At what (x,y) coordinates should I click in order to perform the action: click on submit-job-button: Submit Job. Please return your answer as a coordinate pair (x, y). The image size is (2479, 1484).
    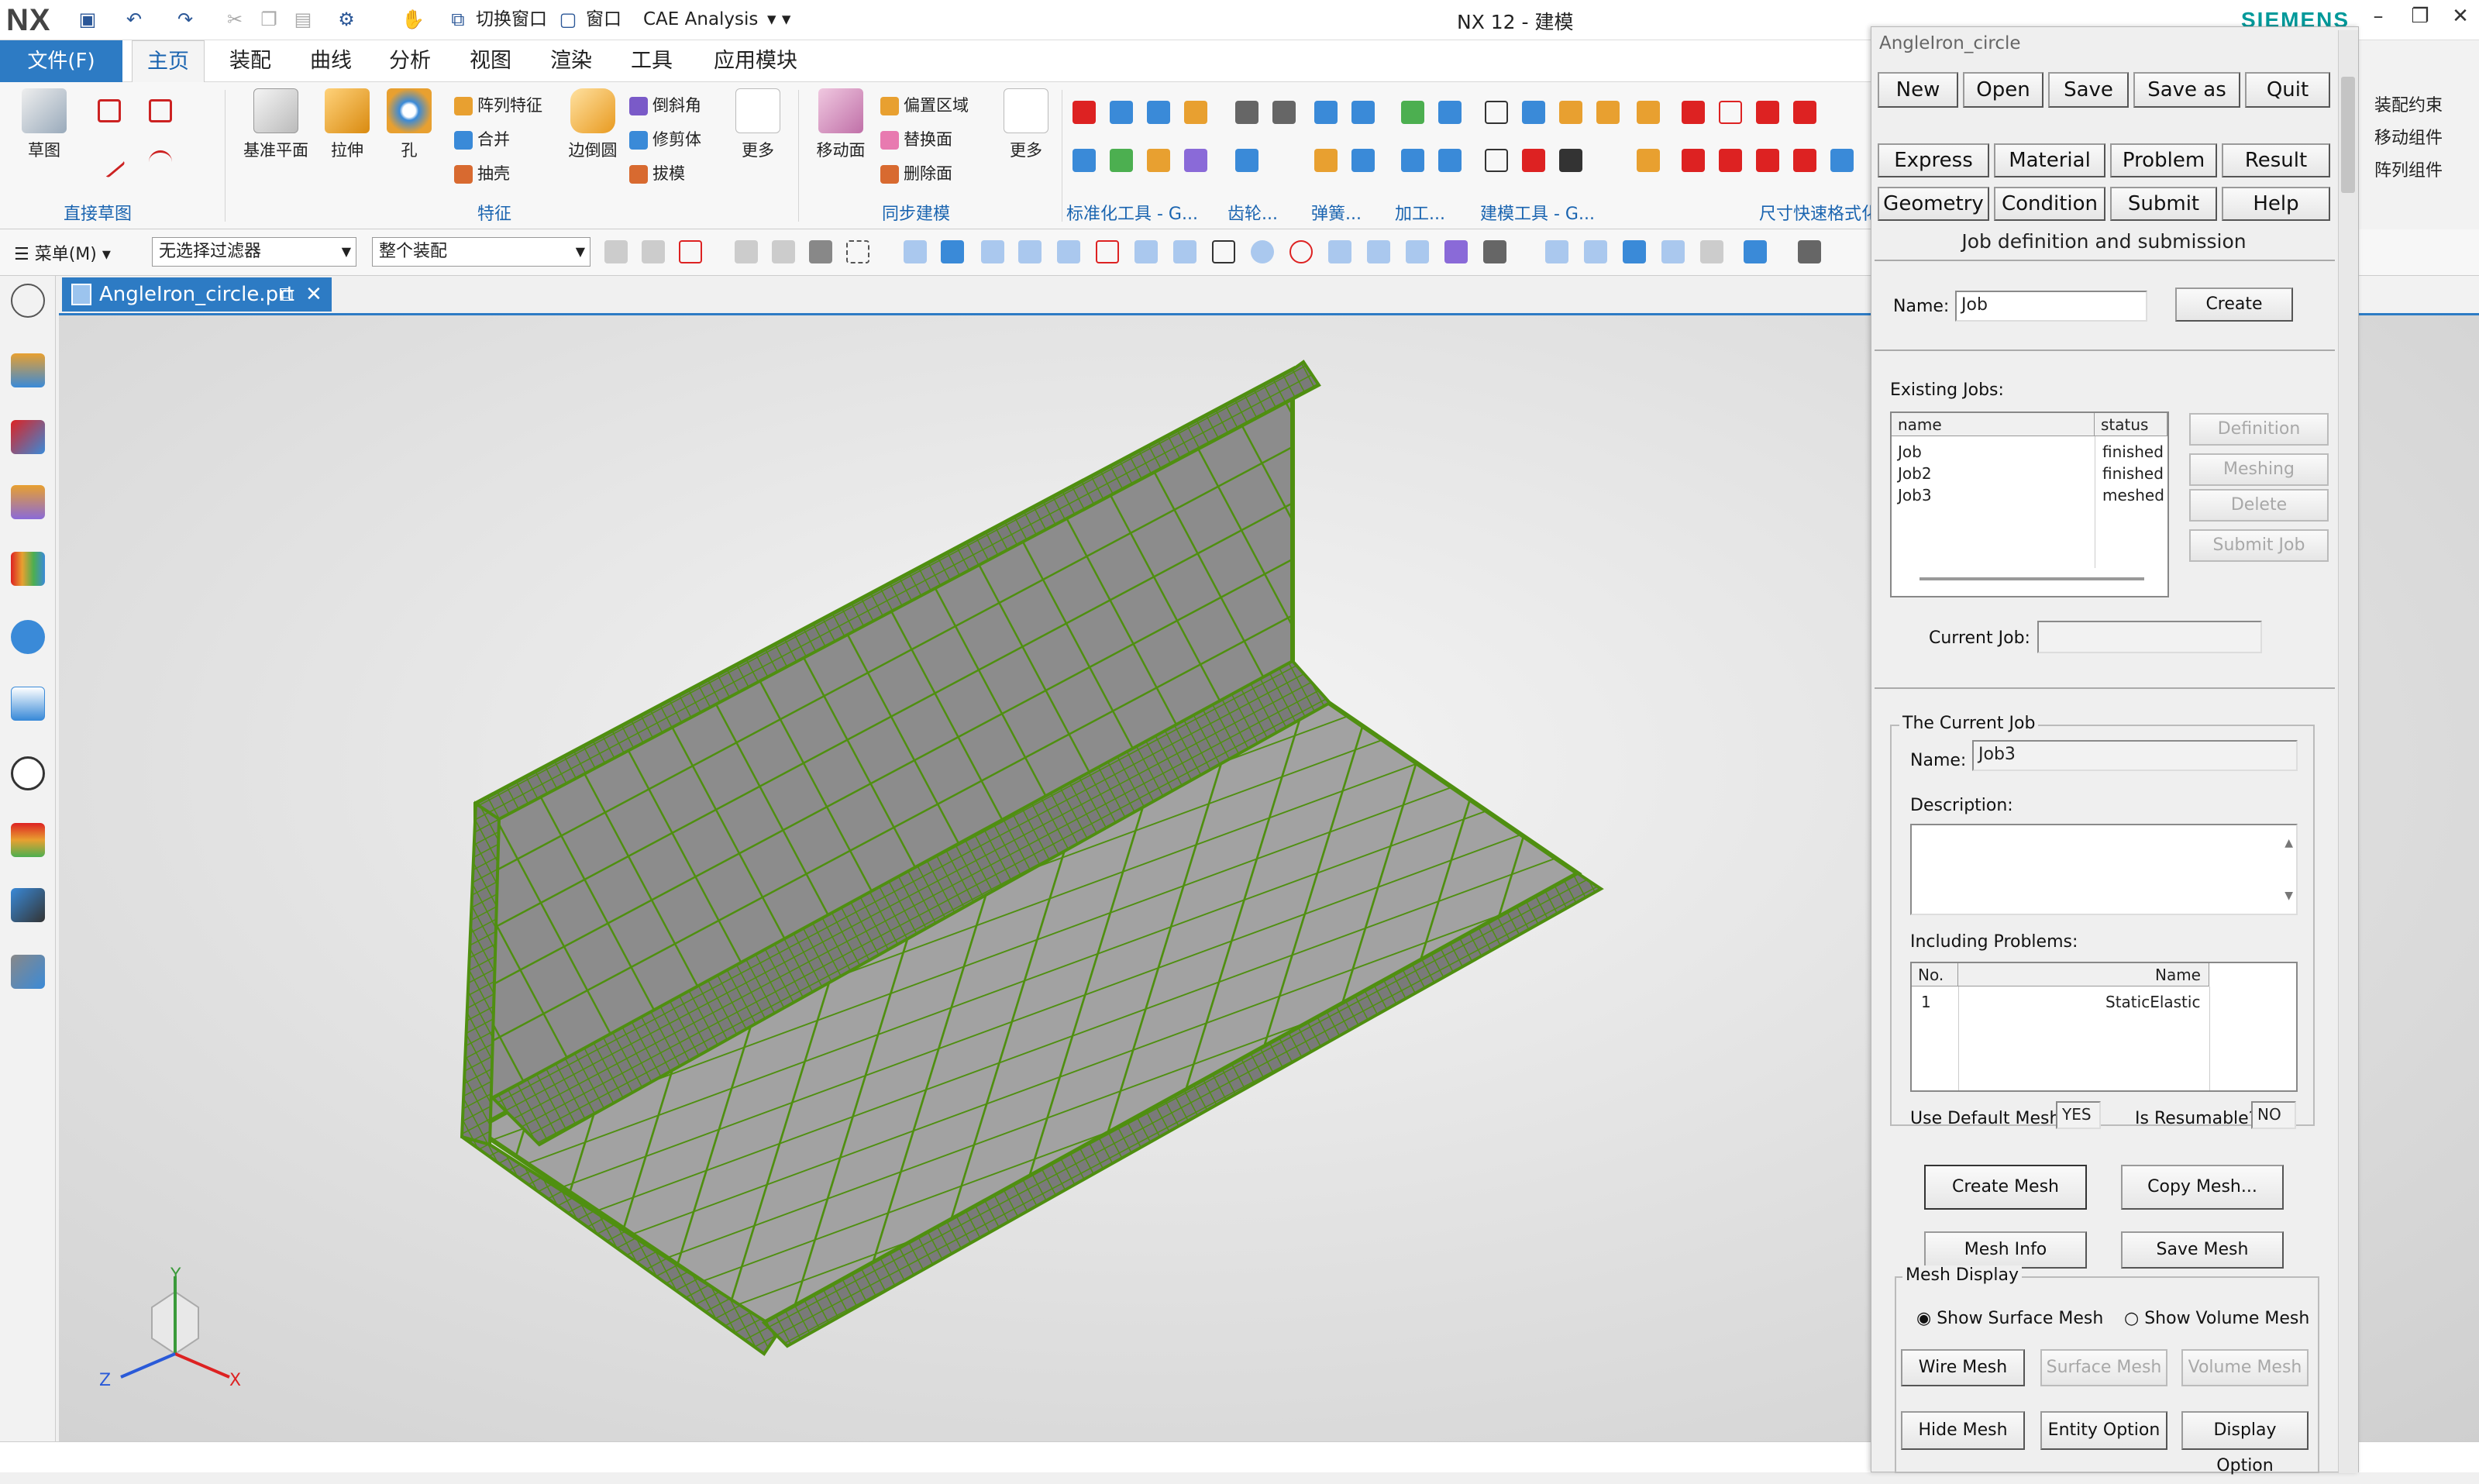
    Looking at the image, I should click on (2259, 545).